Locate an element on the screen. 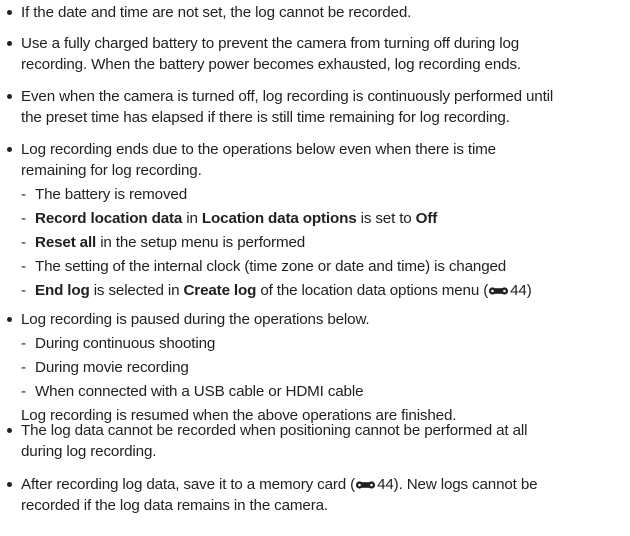  sub-item-text: The battery is removed is located at coordinates (111, 194).